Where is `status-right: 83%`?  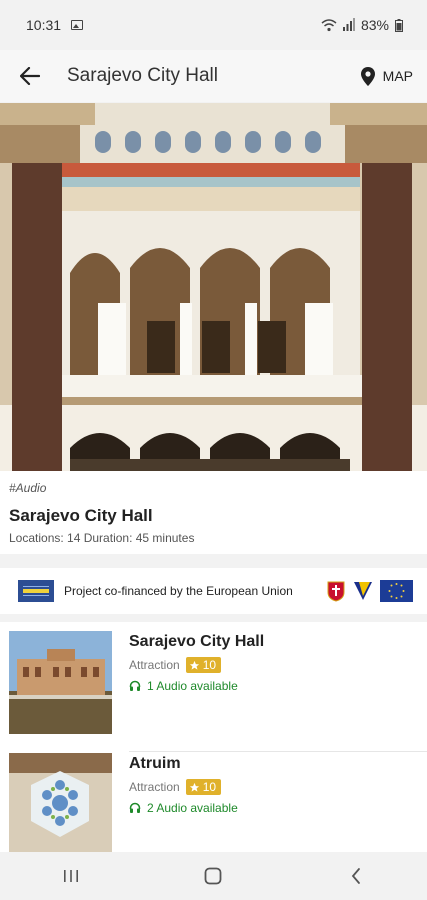
status-right: 83% is located at coordinates (362, 25).